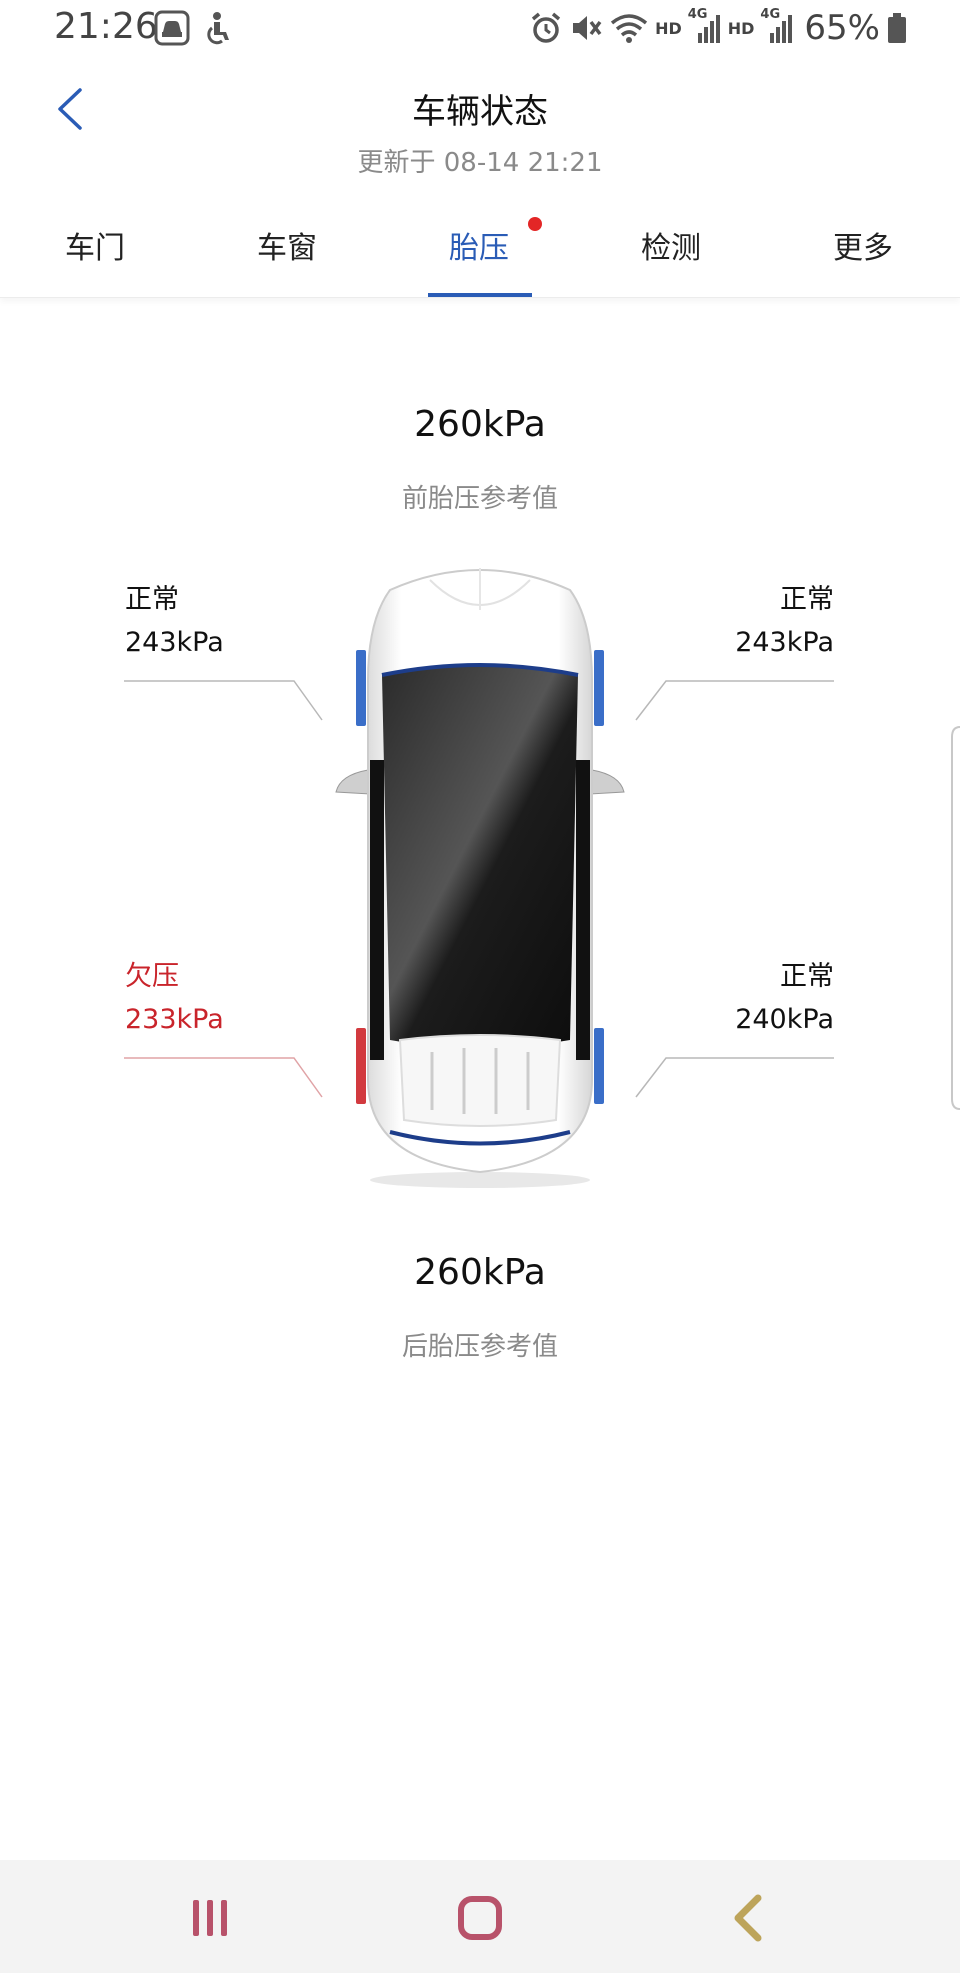 The width and height of the screenshot is (960, 1973). I want to click on front-right-leader-line, so click(734, 700).